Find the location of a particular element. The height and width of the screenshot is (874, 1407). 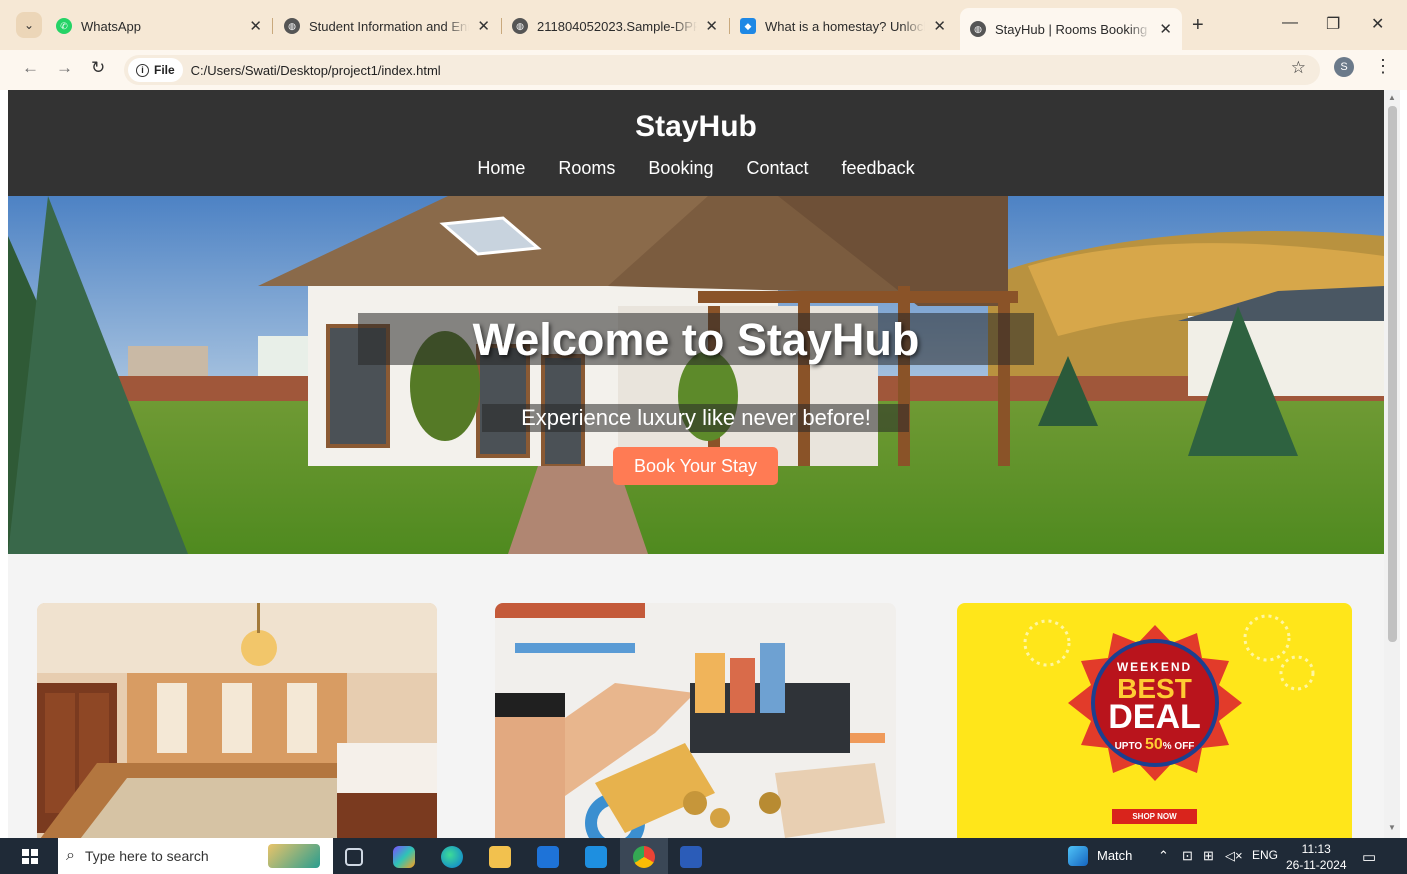

search-highlight-icon is located at coordinates (294, 856).